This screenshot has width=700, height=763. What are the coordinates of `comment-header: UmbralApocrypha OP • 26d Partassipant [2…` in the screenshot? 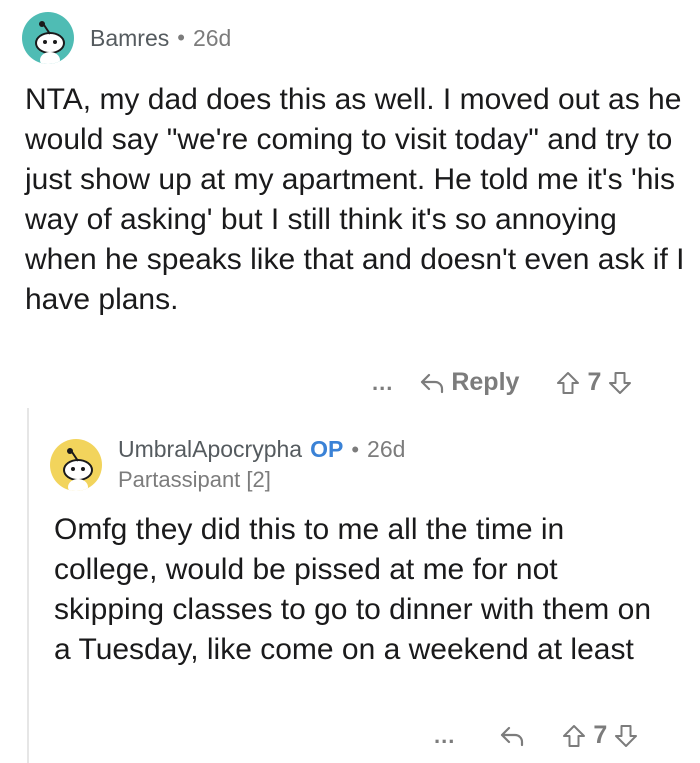 It's located at (227, 464).